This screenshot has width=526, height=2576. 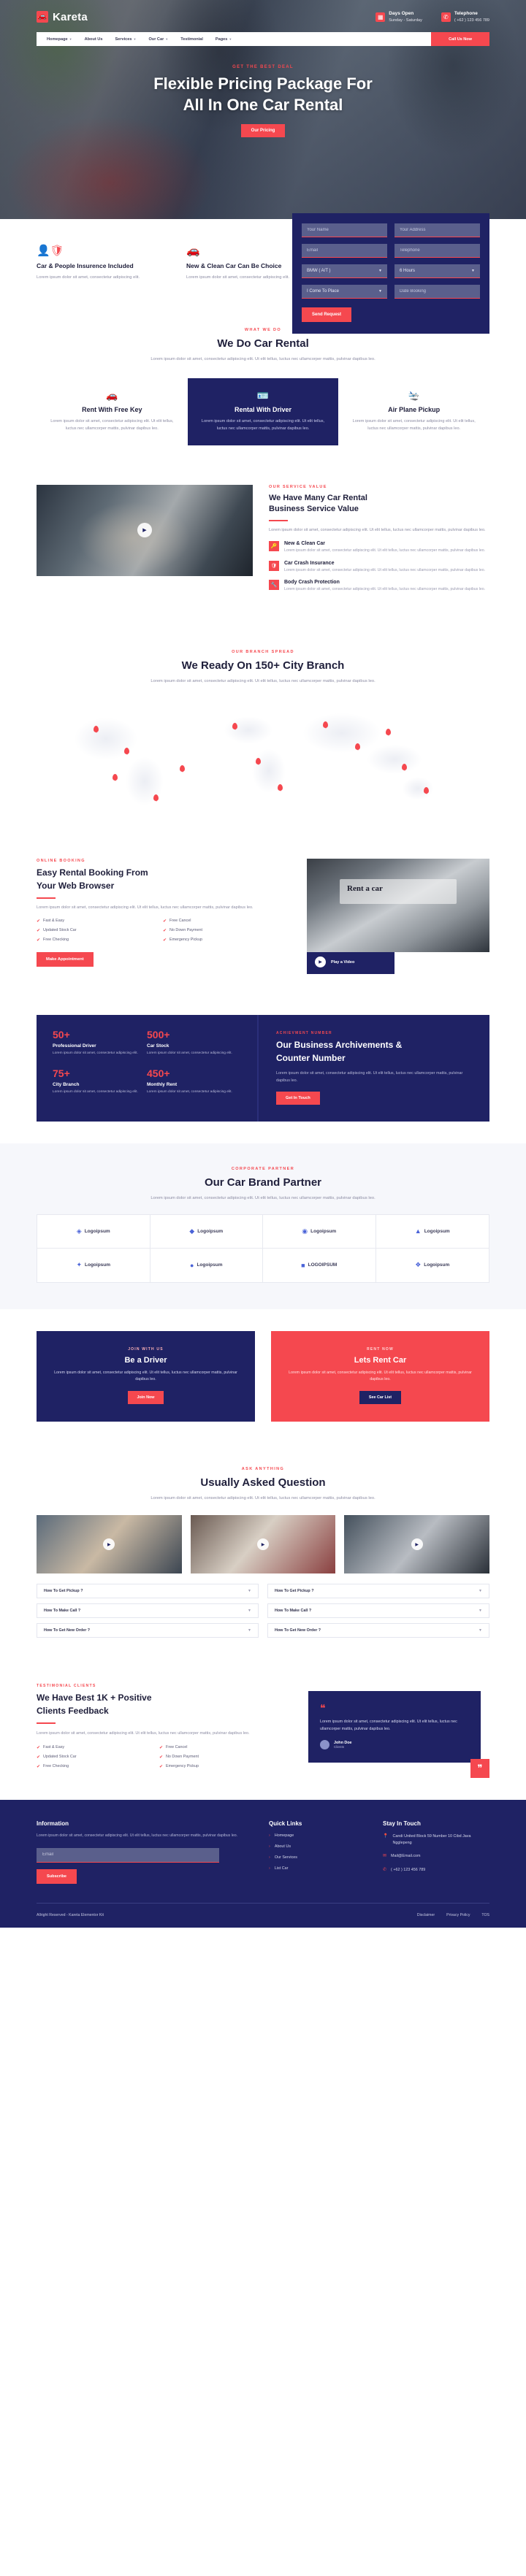 I want to click on value-video-thumbnail: ▶, so click(x=145, y=530).